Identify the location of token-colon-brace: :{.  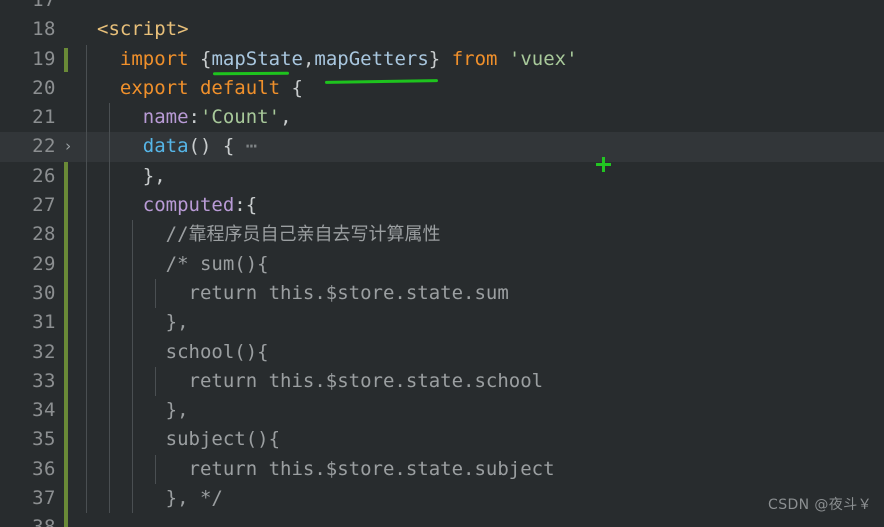
(246, 205).